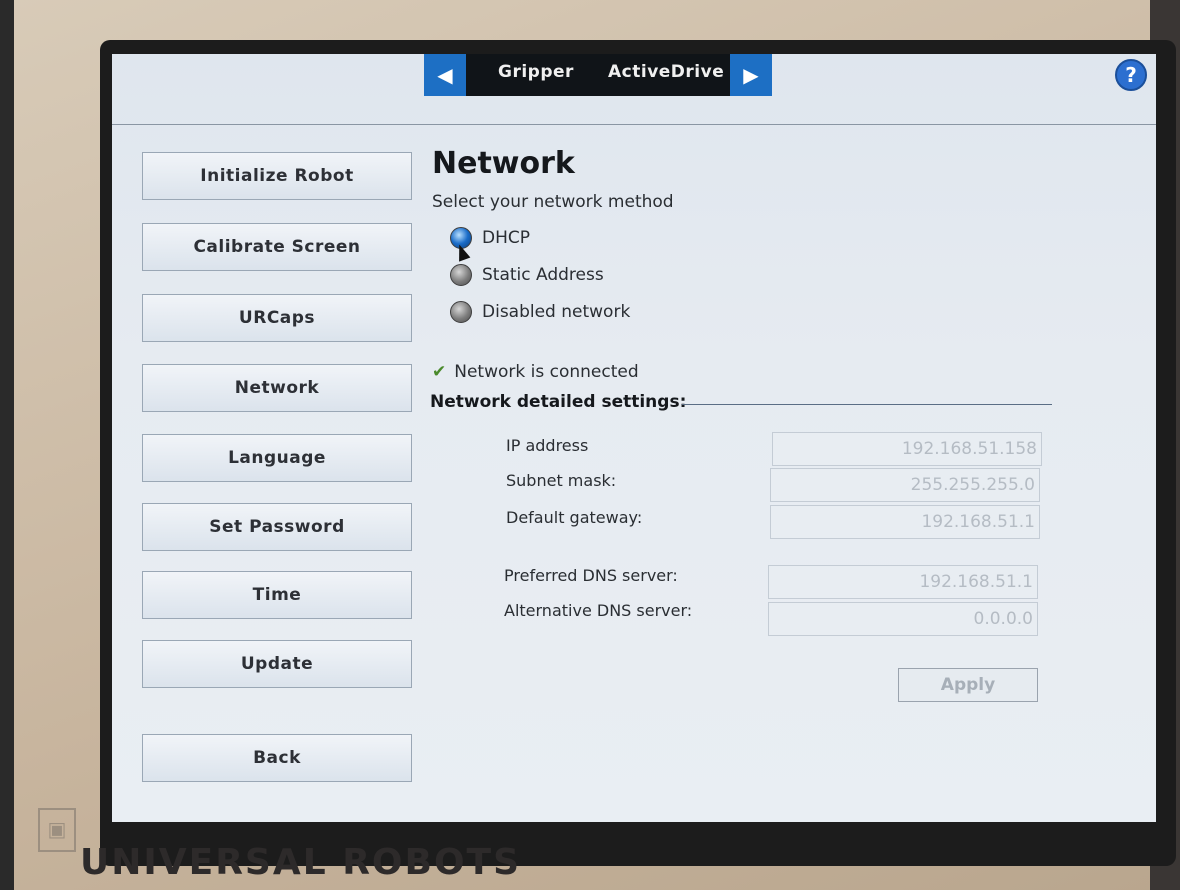  What do you see at coordinates (503, 163) in the screenshot?
I see `page-title: Network` at bounding box center [503, 163].